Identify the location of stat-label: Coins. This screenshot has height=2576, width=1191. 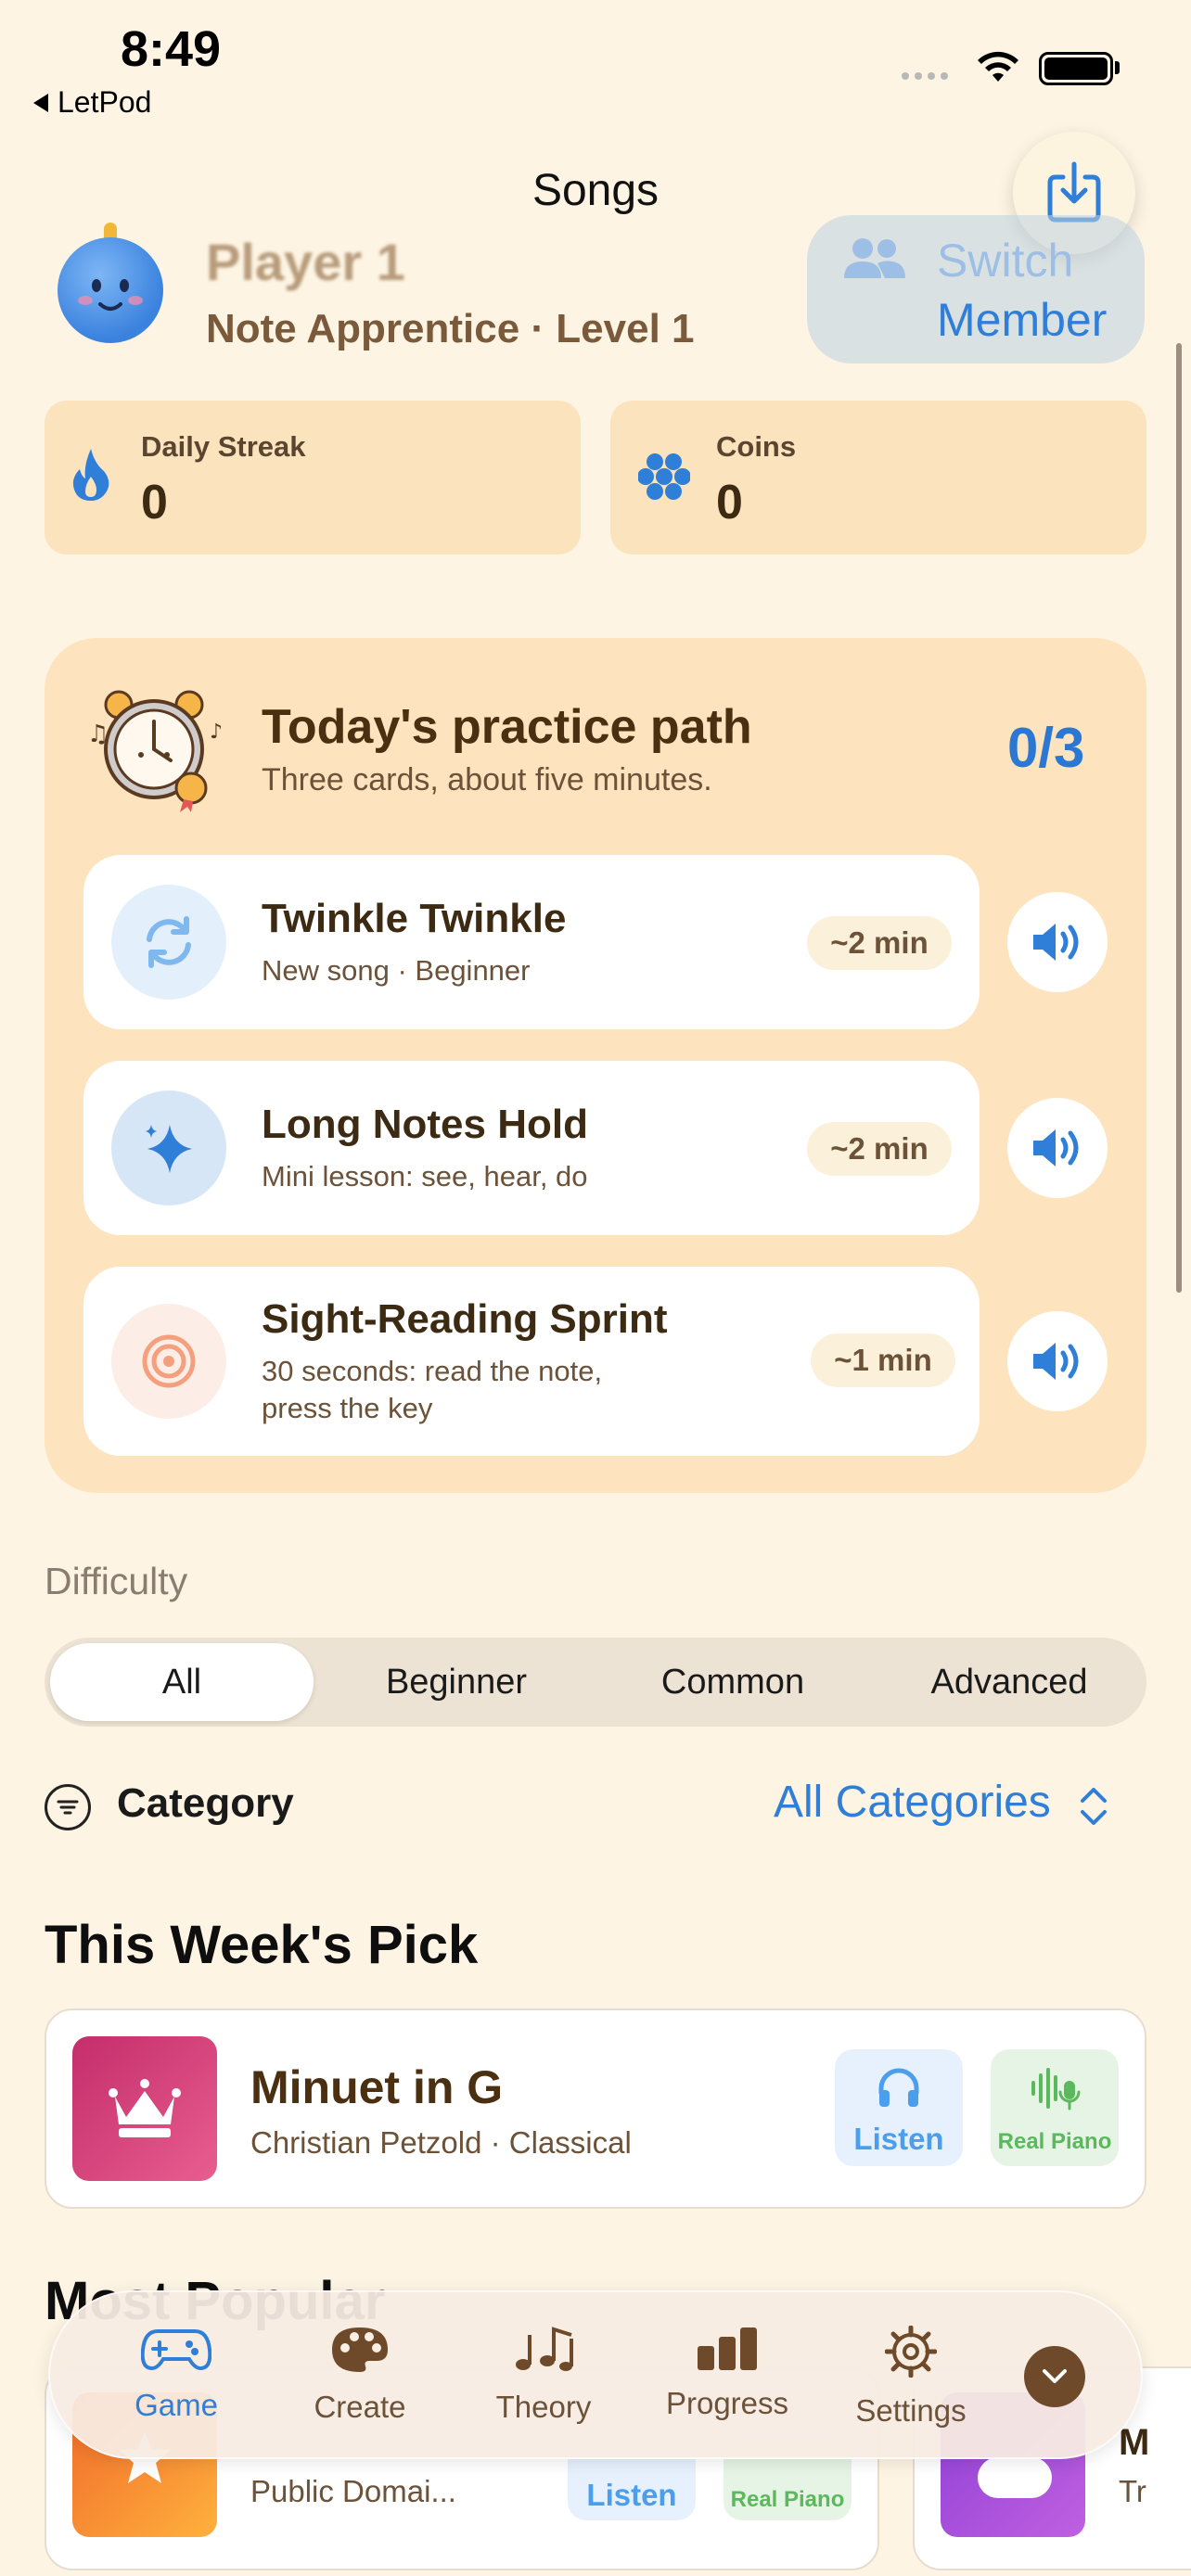
(756, 447).